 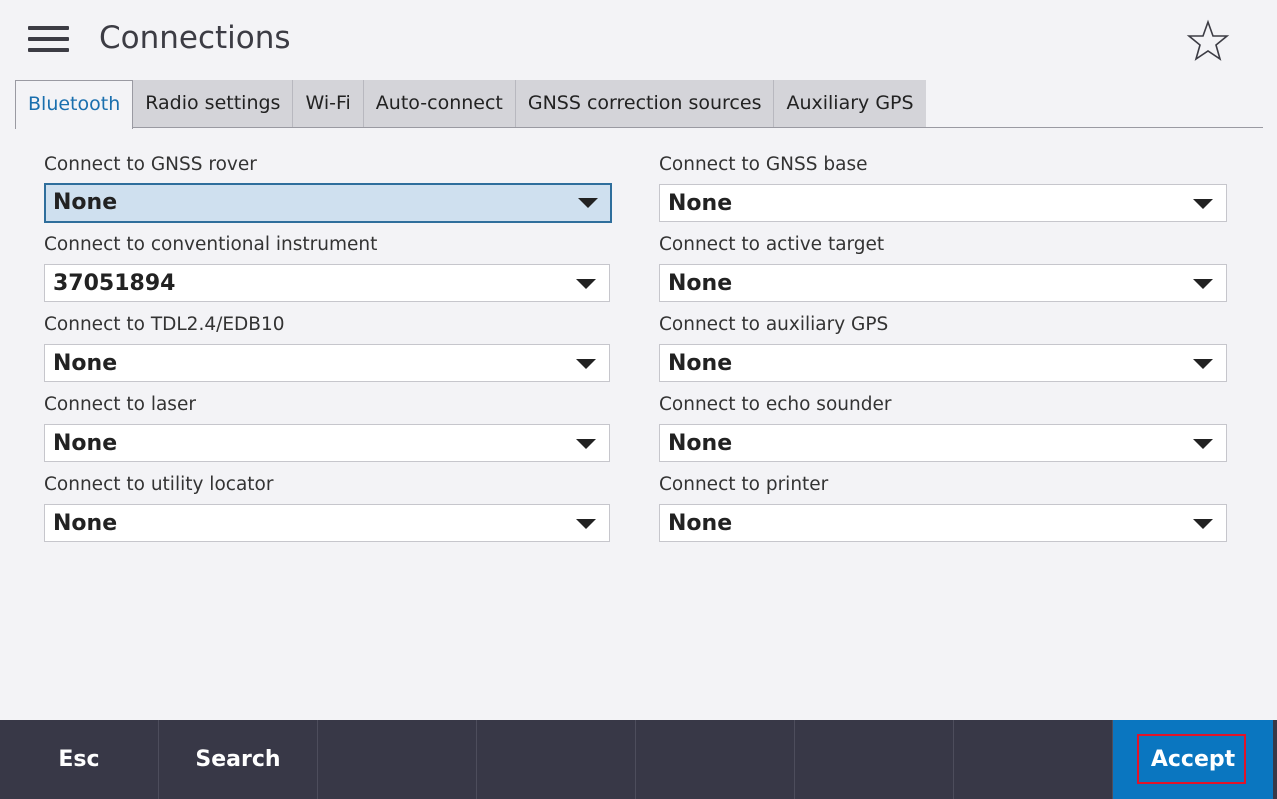 What do you see at coordinates (744, 484) in the screenshot?
I see `printer-label: Connect to printer` at bounding box center [744, 484].